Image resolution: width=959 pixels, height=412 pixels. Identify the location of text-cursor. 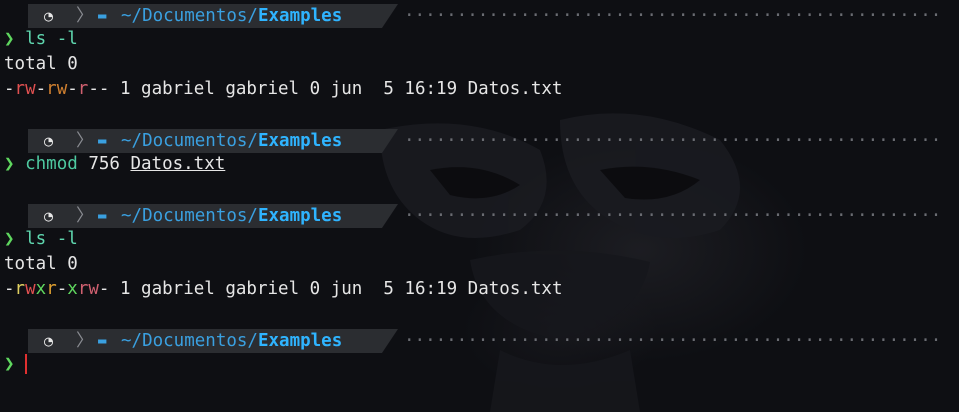
(25, 364).